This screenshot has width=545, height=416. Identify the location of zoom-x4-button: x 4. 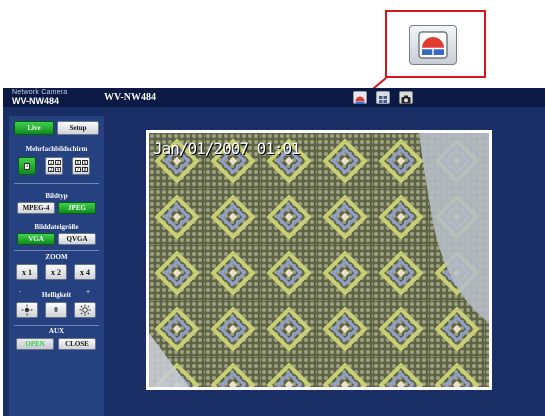
(85, 272).